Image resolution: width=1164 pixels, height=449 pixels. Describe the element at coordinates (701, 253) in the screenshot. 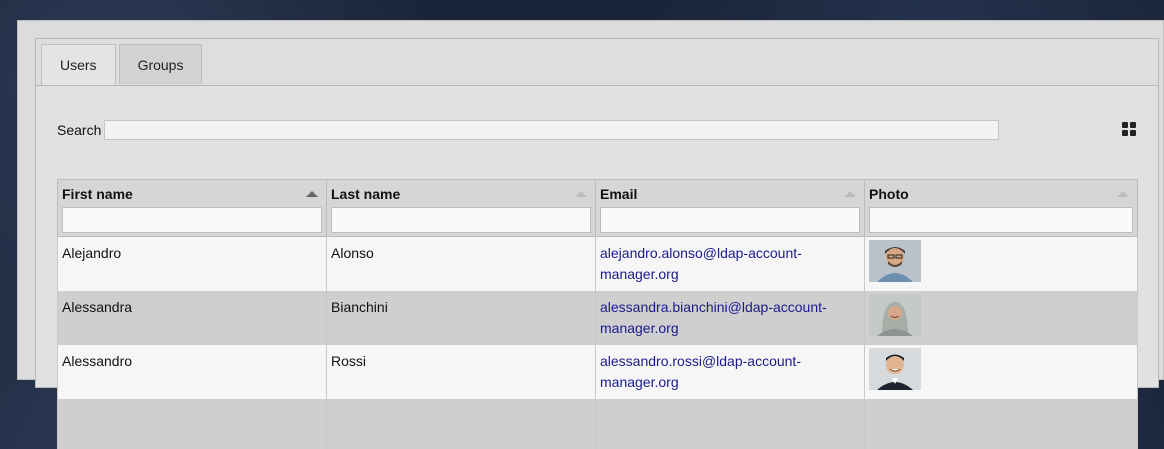

I see `email-line: alejandro.alonso@ldap-account-` at that location.